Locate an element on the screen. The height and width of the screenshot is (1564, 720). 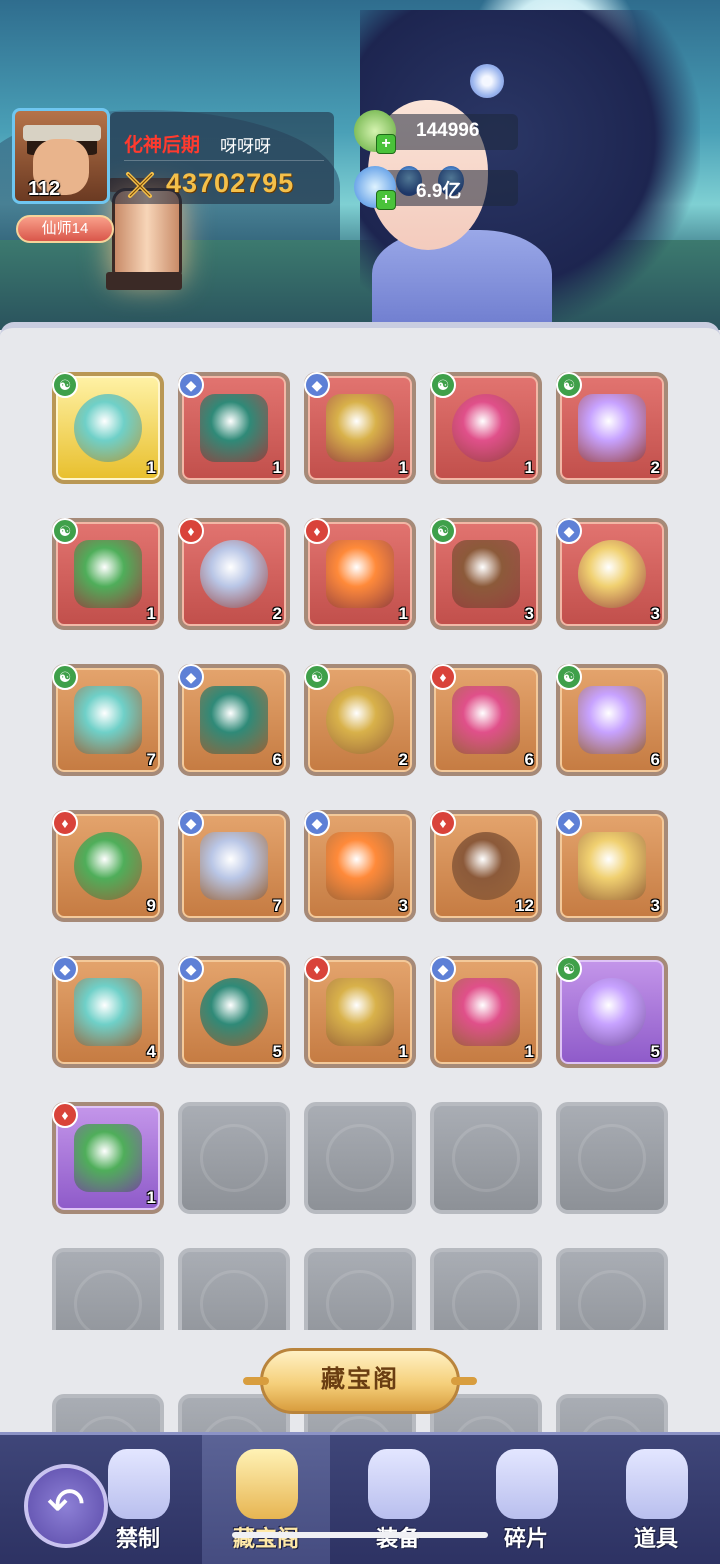
item-red-beast: ♦ 12 is located at coordinates (486, 866).